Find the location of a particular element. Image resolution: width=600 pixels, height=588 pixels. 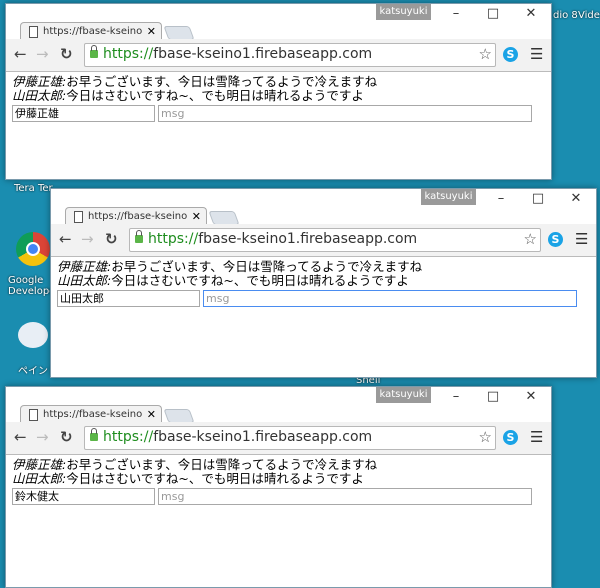

desktop-label: dio 8 is located at coordinates (565, 15).